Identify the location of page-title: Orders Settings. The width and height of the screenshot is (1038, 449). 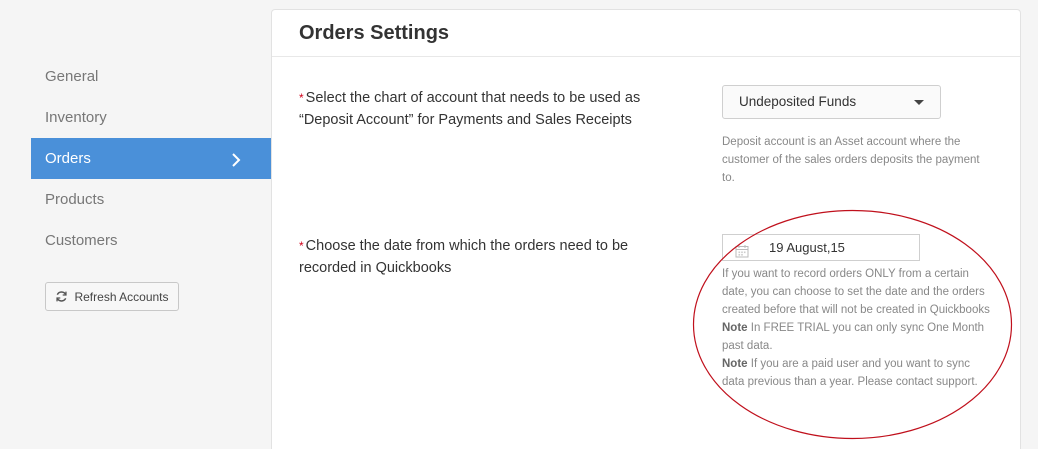
(646, 33).